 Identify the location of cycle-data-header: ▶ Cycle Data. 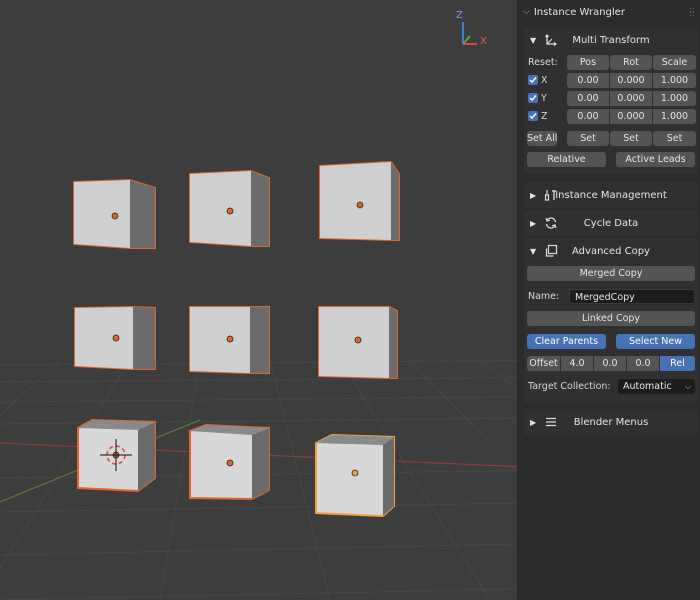
(611, 223).